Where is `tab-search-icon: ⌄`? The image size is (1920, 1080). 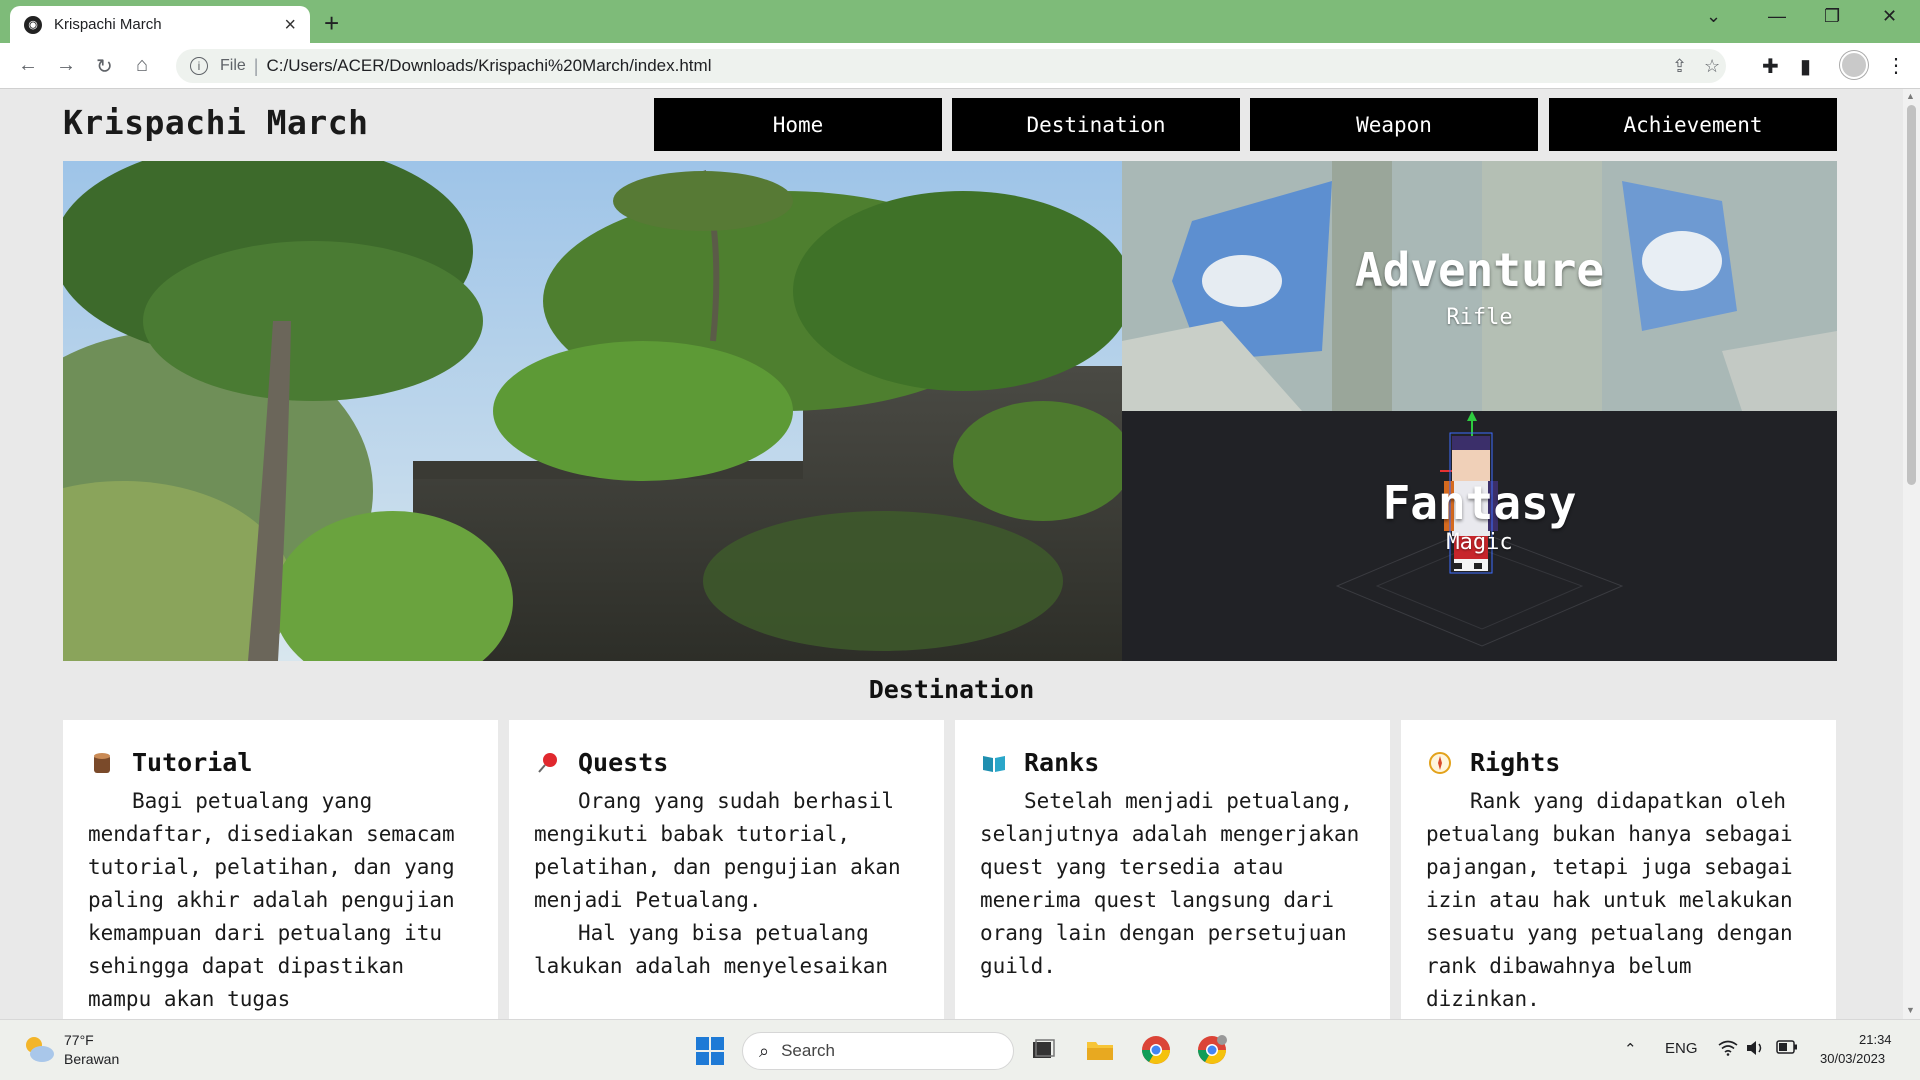
tab-search-icon: ⌄ is located at coordinates (1713, 16).